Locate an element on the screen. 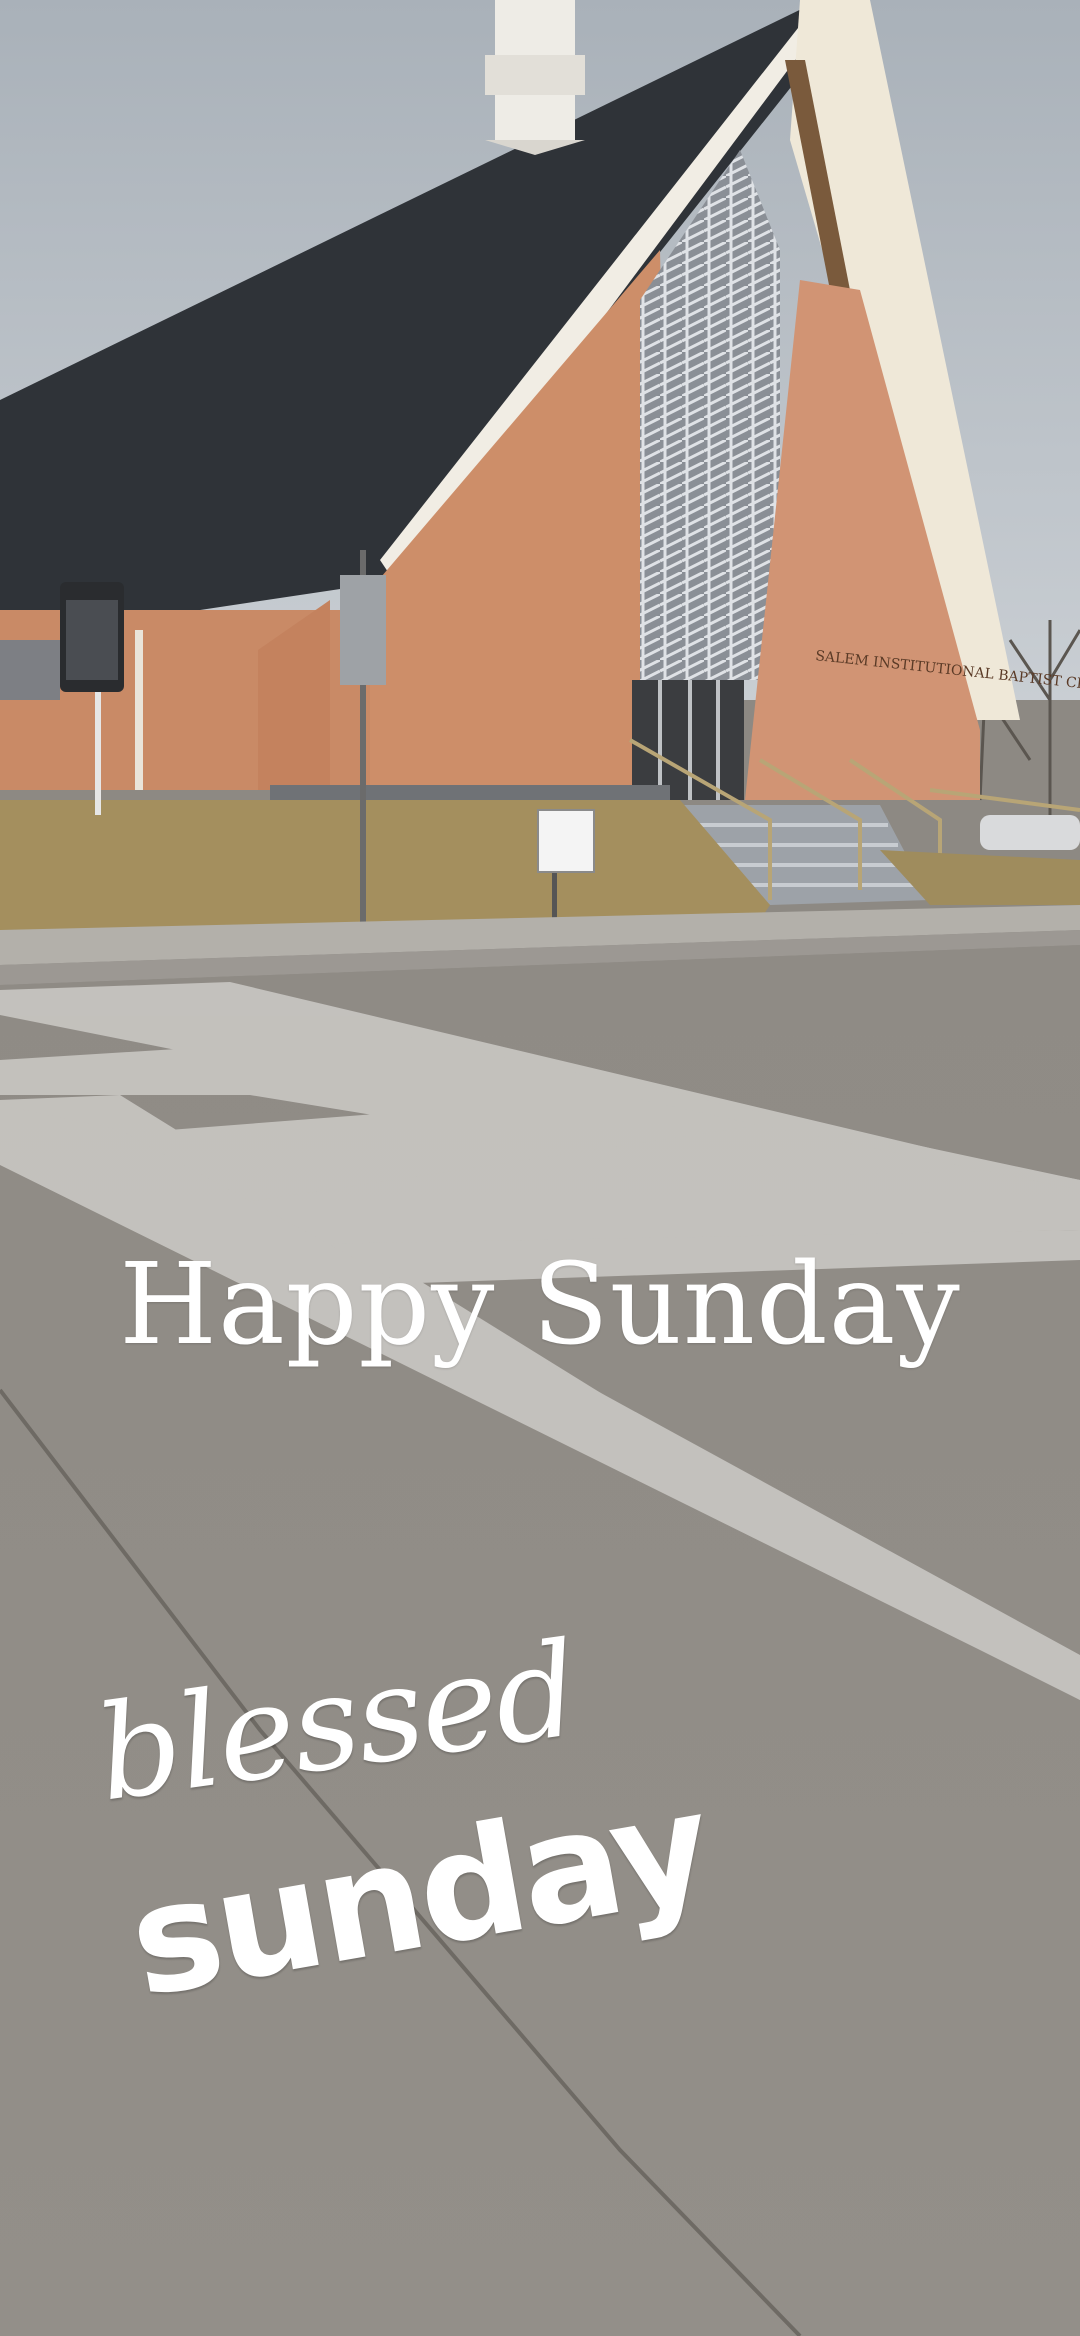 The image size is (1080, 2336). lawn is located at coordinates (385, 865).